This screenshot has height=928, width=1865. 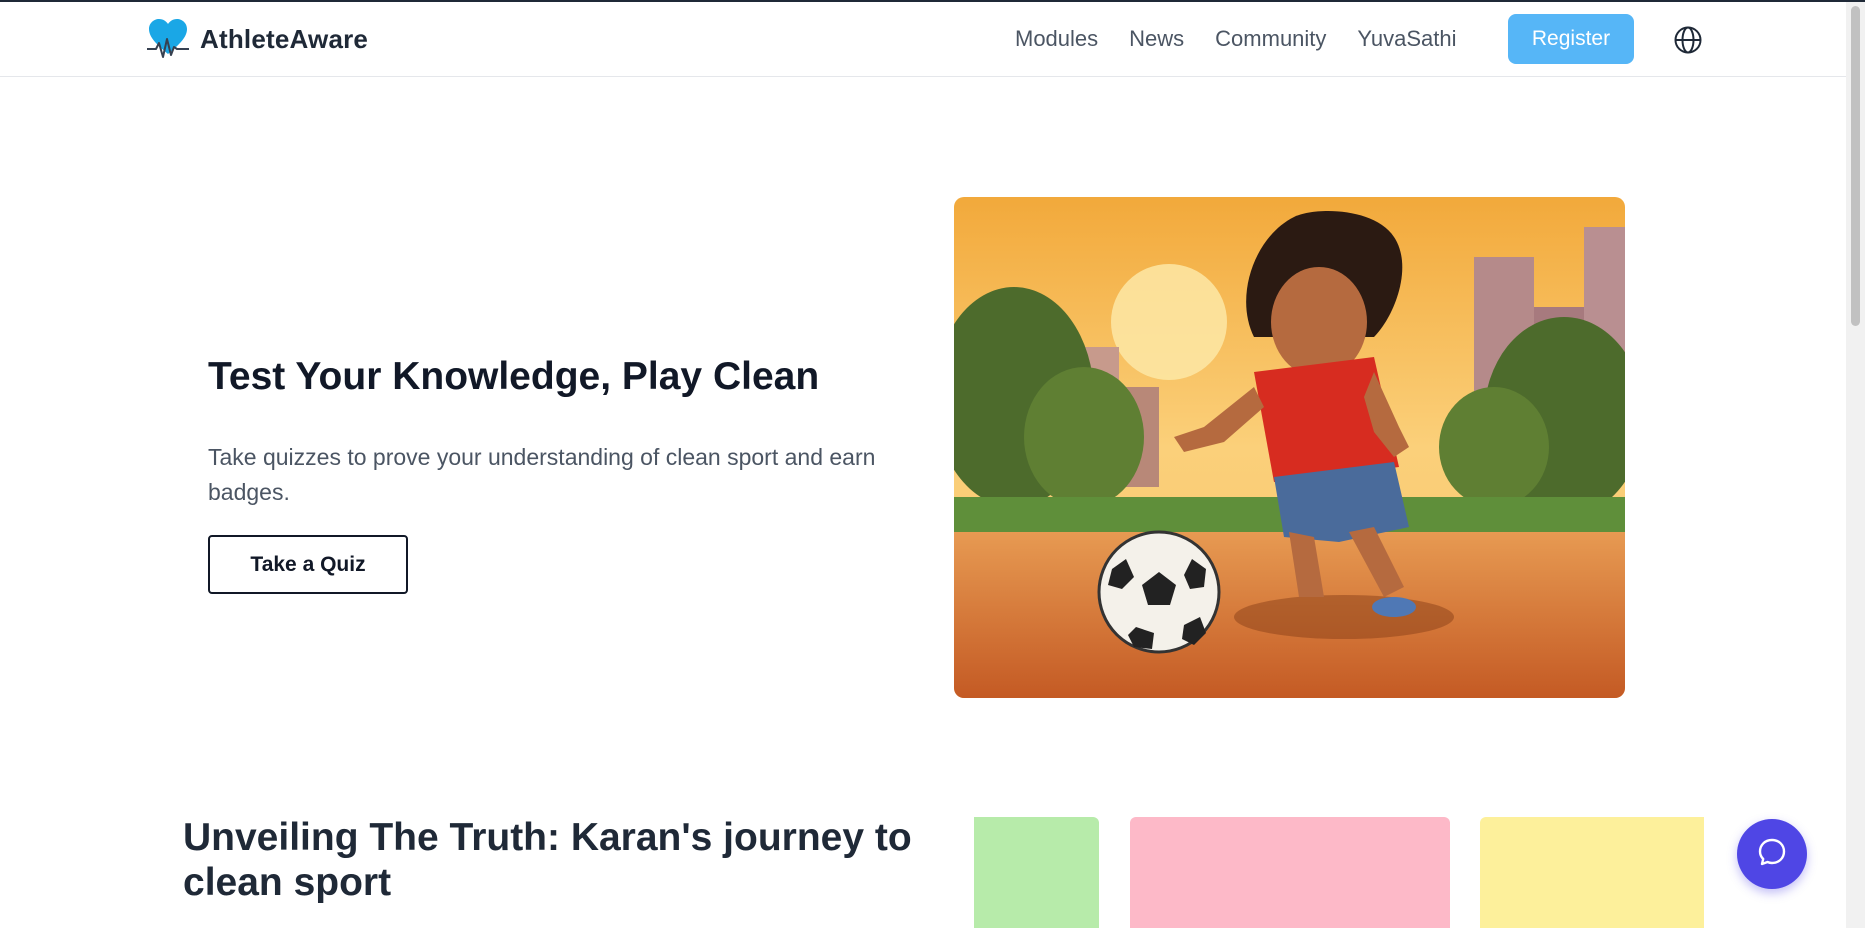 What do you see at coordinates (1270, 39) in the screenshot?
I see `nav-community: Community` at bounding box center [1270, 39].